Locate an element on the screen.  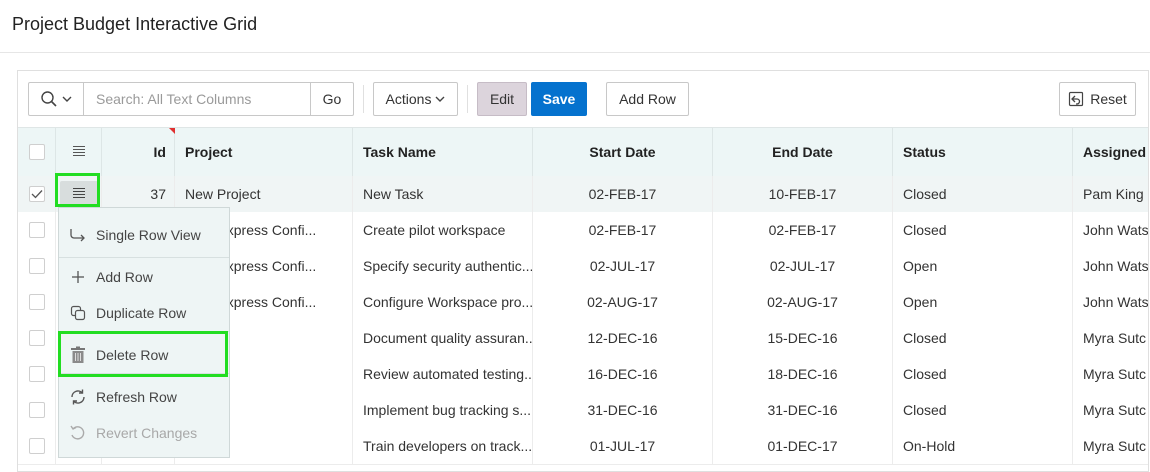
menu-item-refresh-row: Refresh Row is located at coordinates (144, 397).